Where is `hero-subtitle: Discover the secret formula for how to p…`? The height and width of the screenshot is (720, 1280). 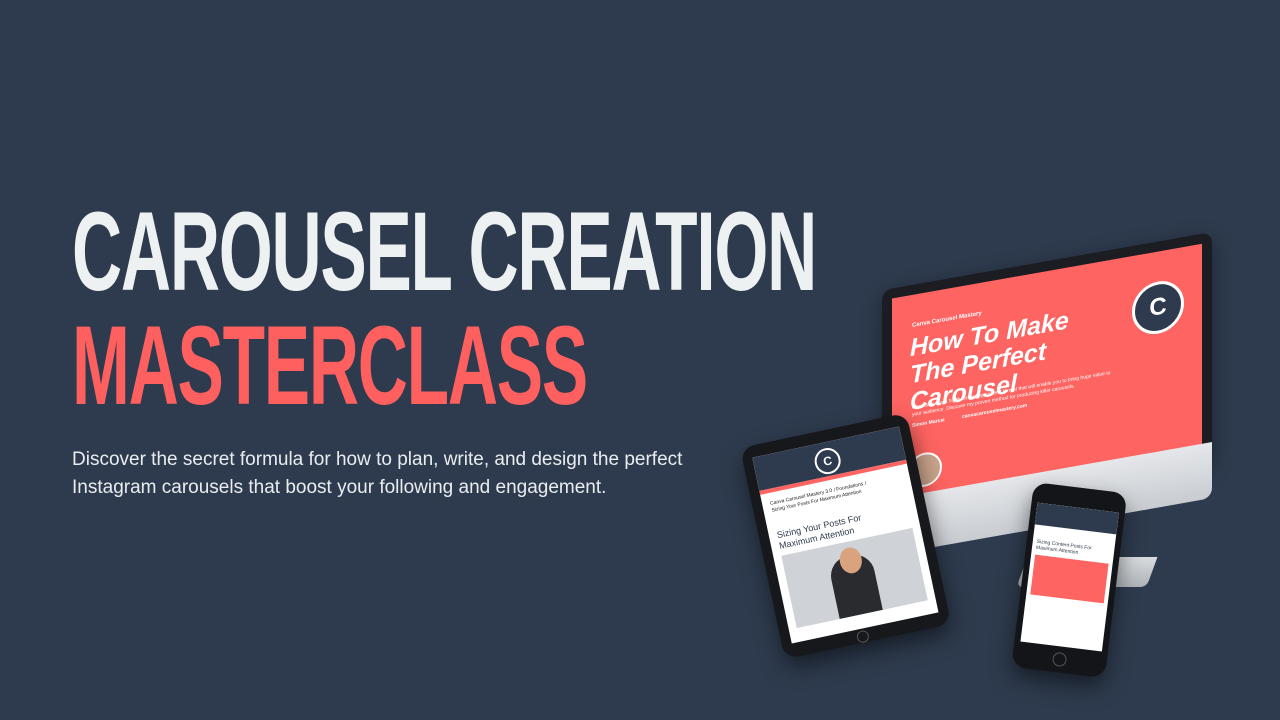
hero-subtitle: Discover the secret formula for how to p… is located at coordinates (377, 473).